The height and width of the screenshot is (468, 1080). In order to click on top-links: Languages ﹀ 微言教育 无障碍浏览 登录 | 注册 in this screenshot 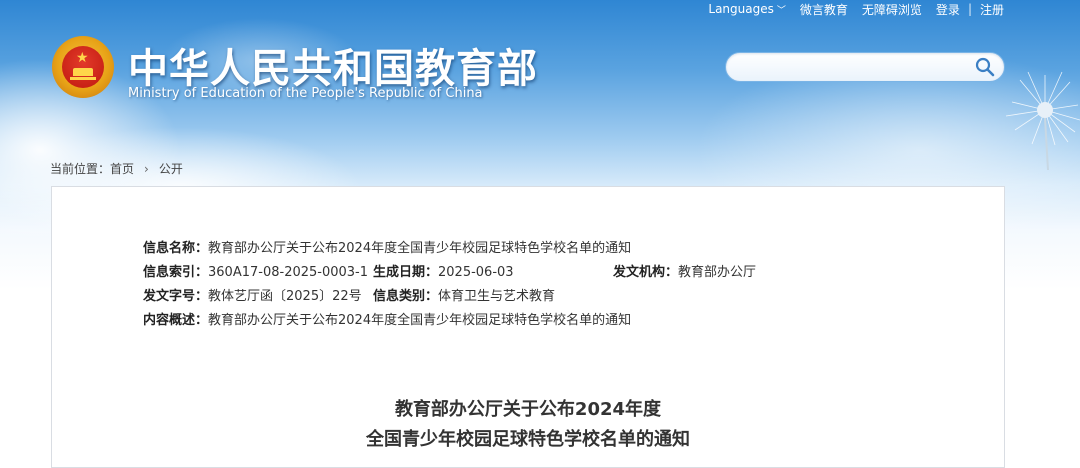, I will do `click(856, 9)`.